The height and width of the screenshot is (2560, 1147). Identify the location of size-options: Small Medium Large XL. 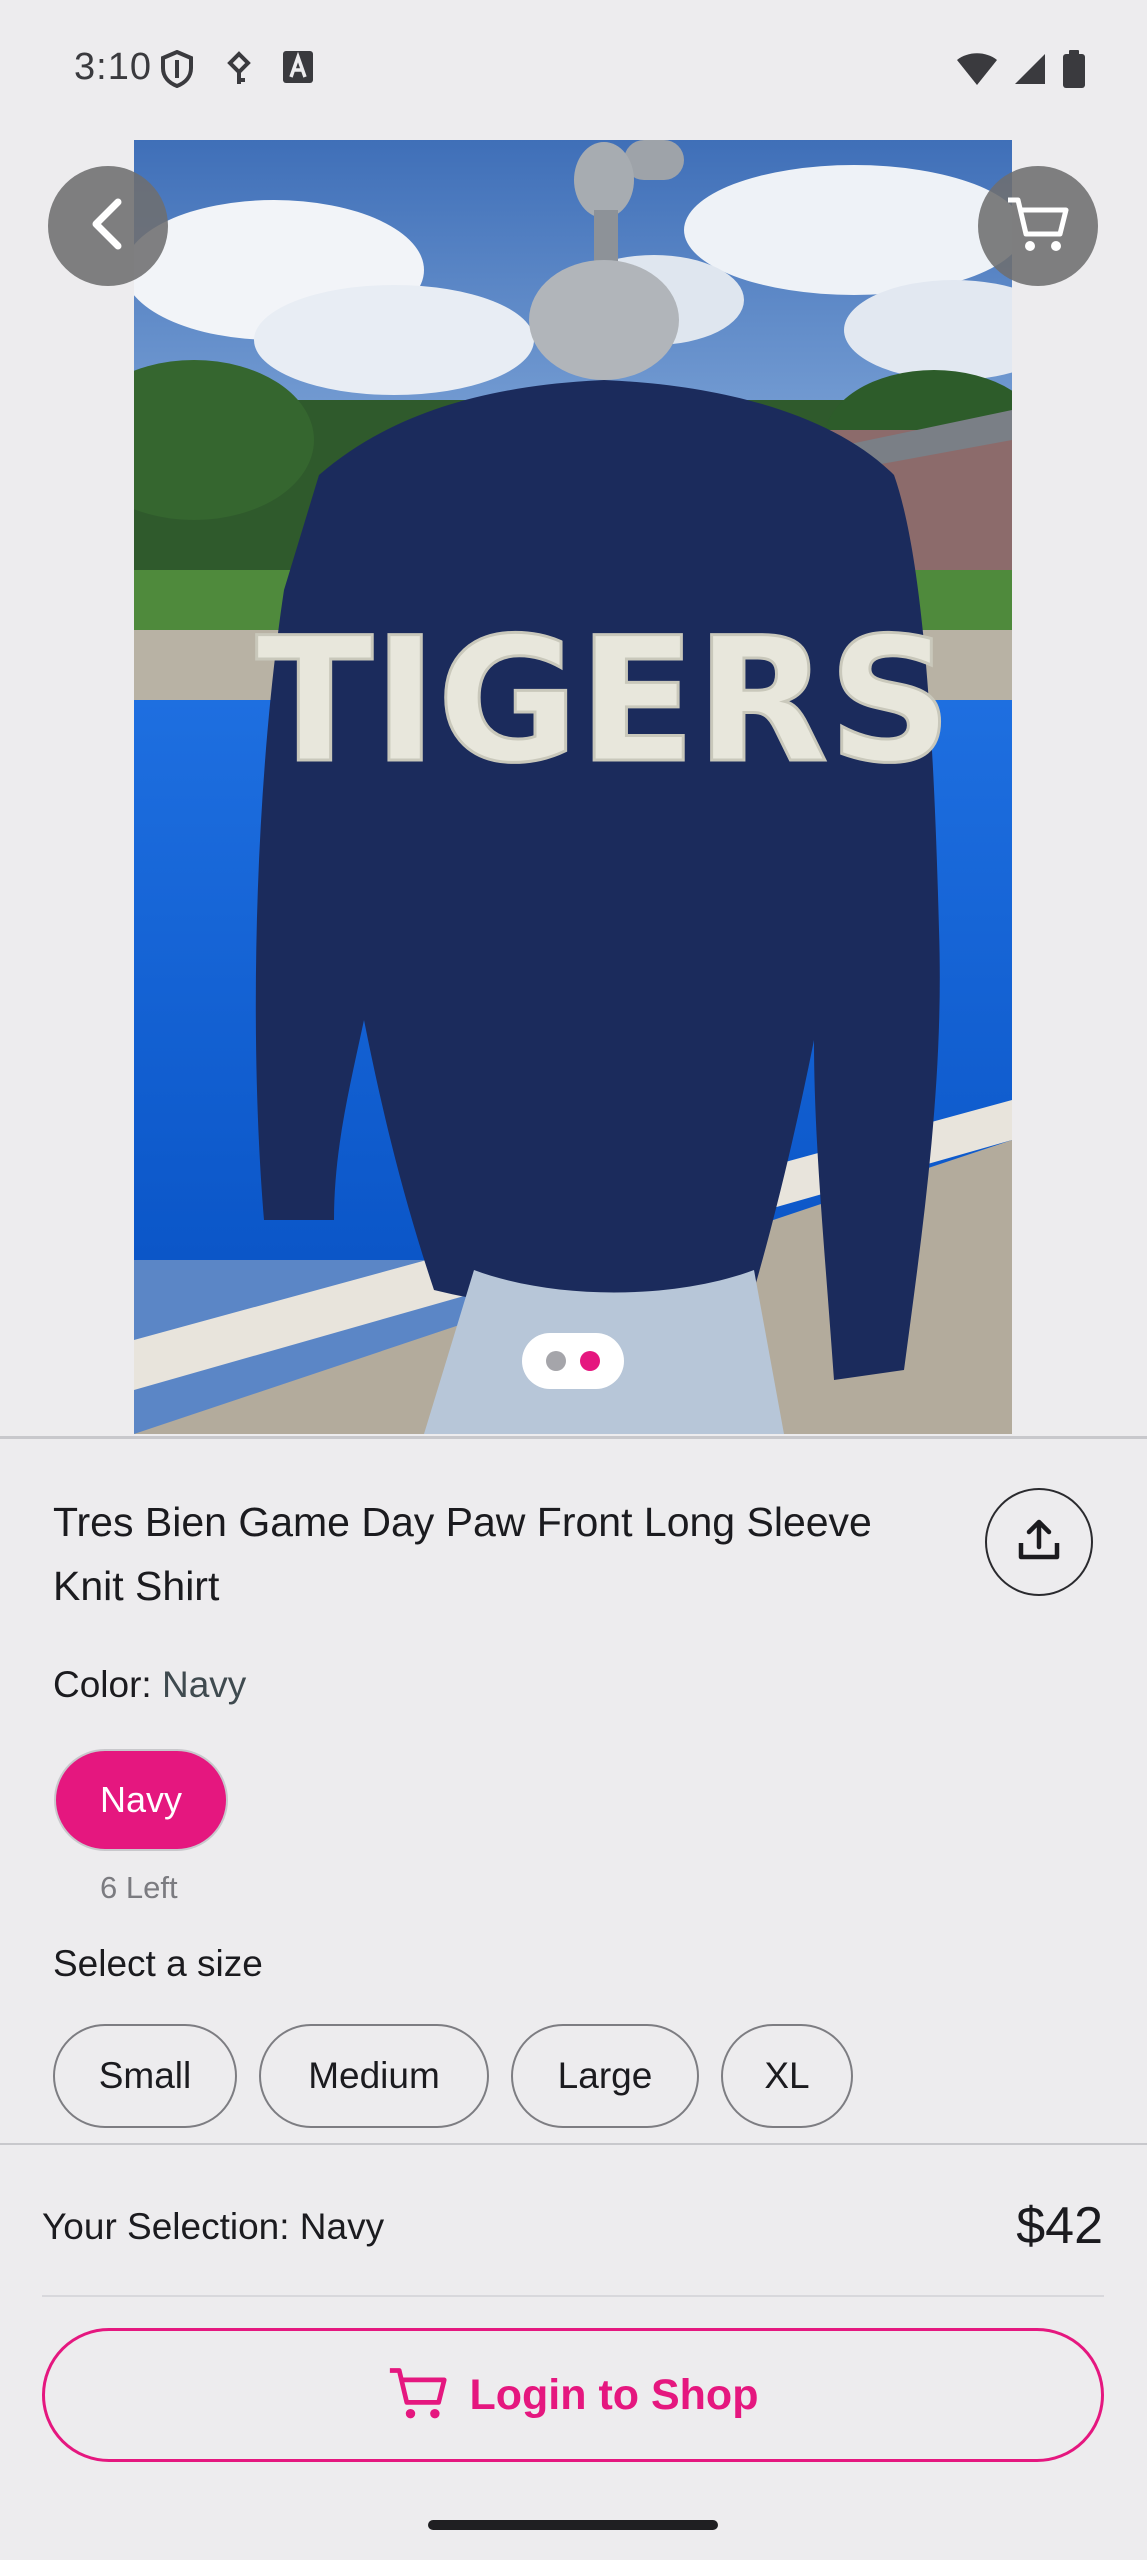
(453, 2076).